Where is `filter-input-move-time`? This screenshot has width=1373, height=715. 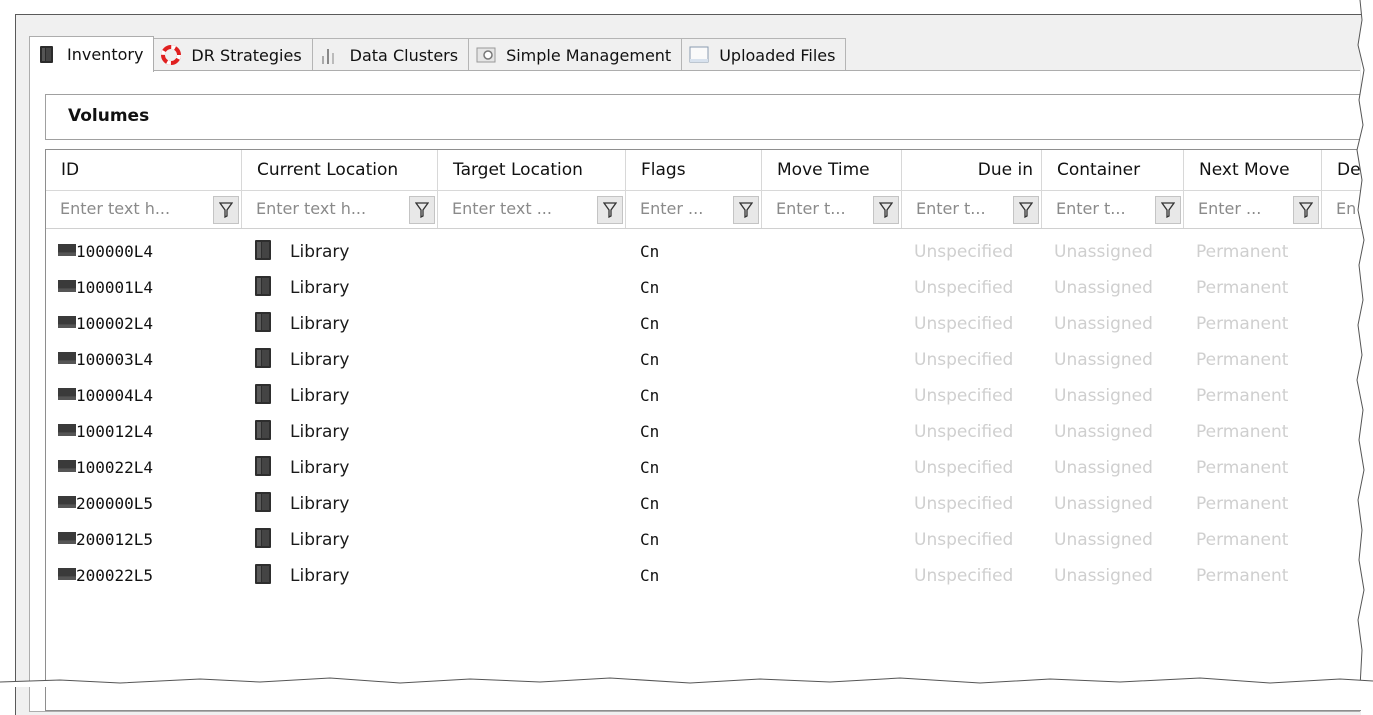 filter-input-move-time is located at coordinates (817, 208).